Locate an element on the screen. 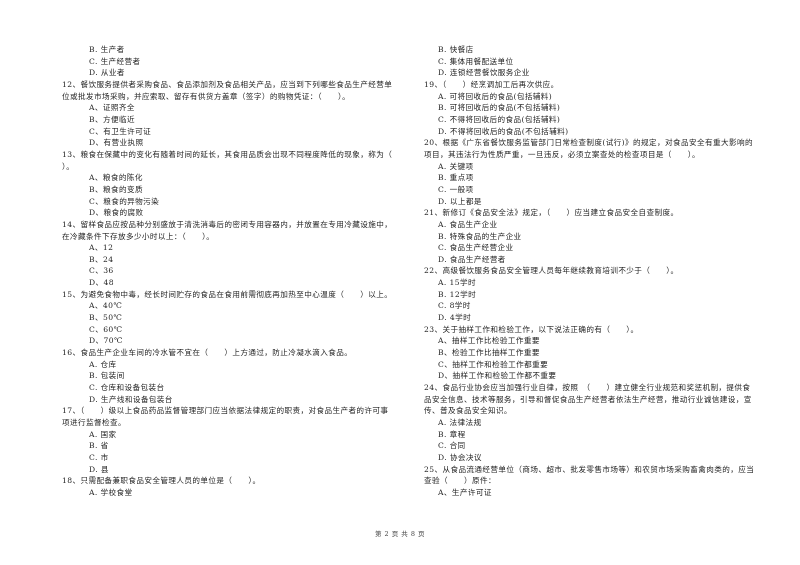 The width and height of the screenshot is (800, 565). question-text-line: 18、只需配备兼职食品安全管理人员的单位是（ ）。 is located at coordinates (161, 481).